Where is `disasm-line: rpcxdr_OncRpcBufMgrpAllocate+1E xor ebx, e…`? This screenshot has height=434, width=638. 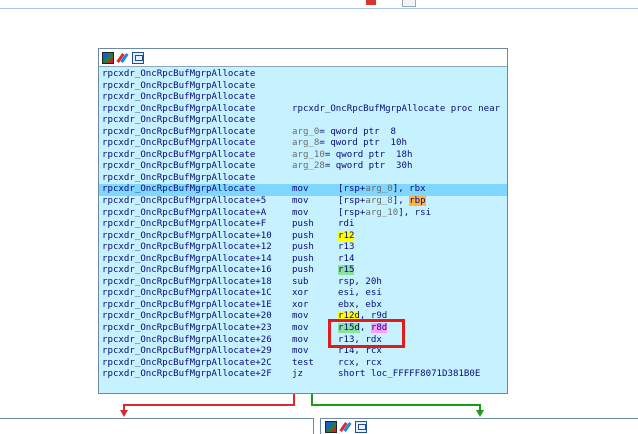 disasm-line: rpcxdr_OncRpcBufMgrpAllocate+1E xor ebx, e… is located at coordinates (303, 306).